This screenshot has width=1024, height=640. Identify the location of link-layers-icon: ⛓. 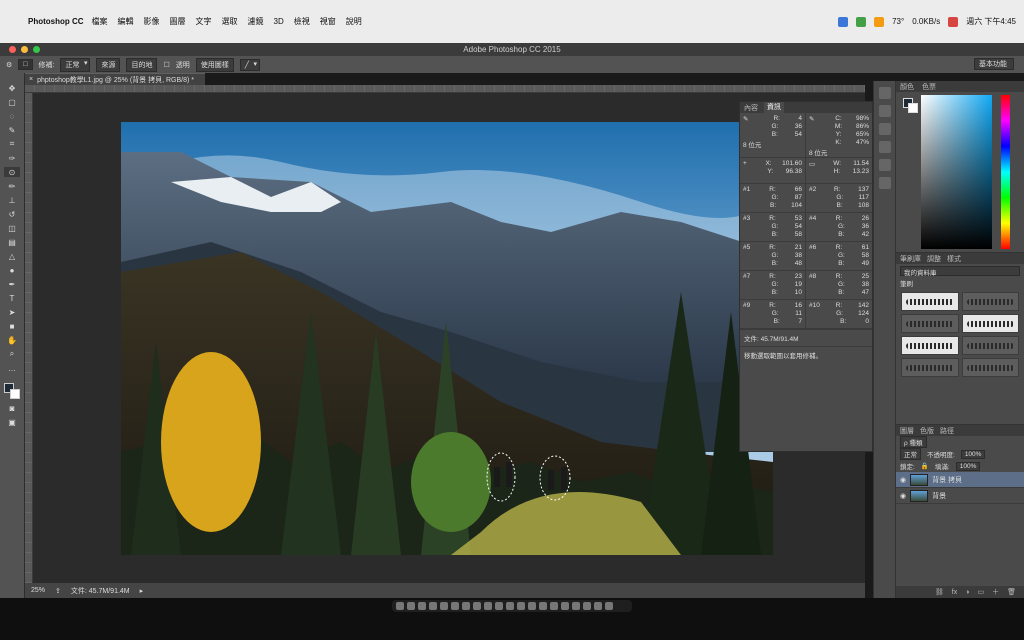
(939, 592).